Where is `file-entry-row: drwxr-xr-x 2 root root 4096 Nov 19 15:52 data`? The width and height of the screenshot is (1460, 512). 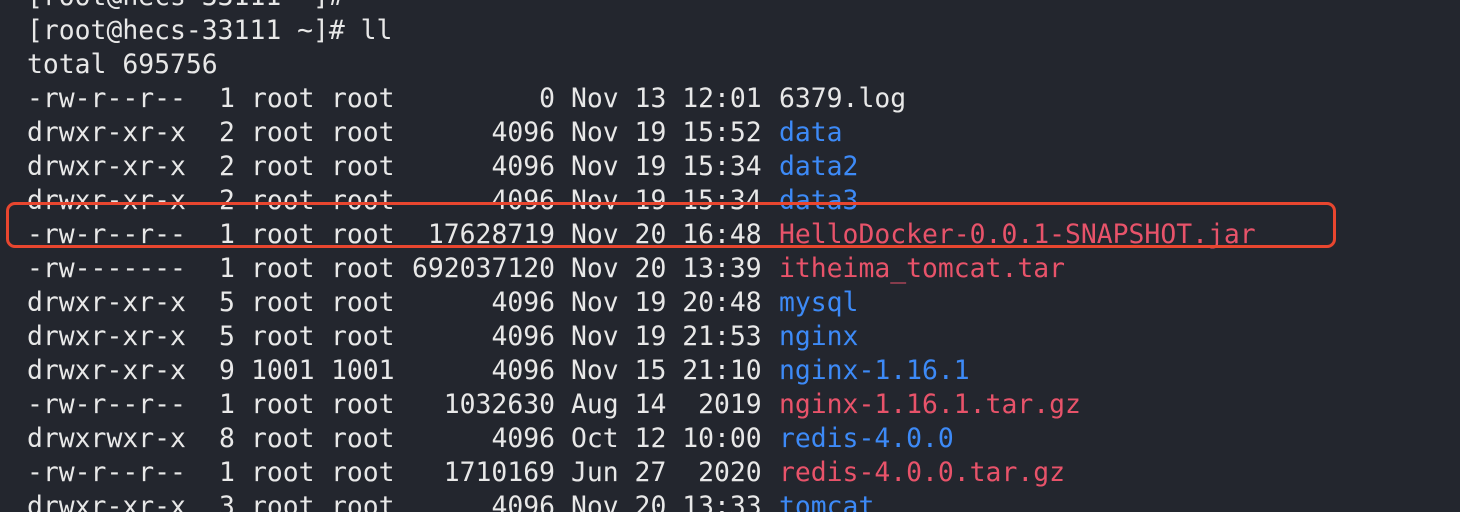
file-entry-row: drwxr-xr-x 2 root root 4096 Nov 19 15:52 data is located at coordinates (641, 133).